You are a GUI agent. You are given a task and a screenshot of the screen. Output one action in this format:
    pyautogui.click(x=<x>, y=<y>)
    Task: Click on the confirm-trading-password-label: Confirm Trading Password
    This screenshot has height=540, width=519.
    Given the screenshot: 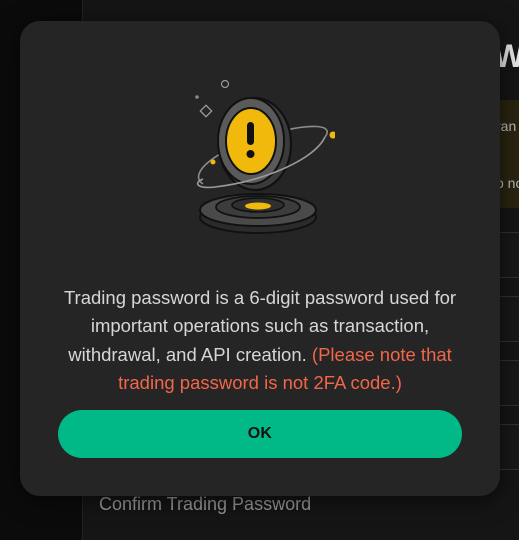 What is the action you would take?
    pyautogui.click(x=205, y=504)
    